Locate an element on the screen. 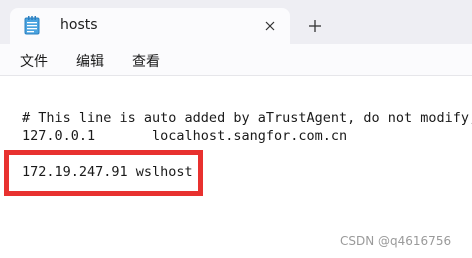 The width and height of the screenshot is (472, 258). tab-hosts: hosts is located at coordinates (150, 26).